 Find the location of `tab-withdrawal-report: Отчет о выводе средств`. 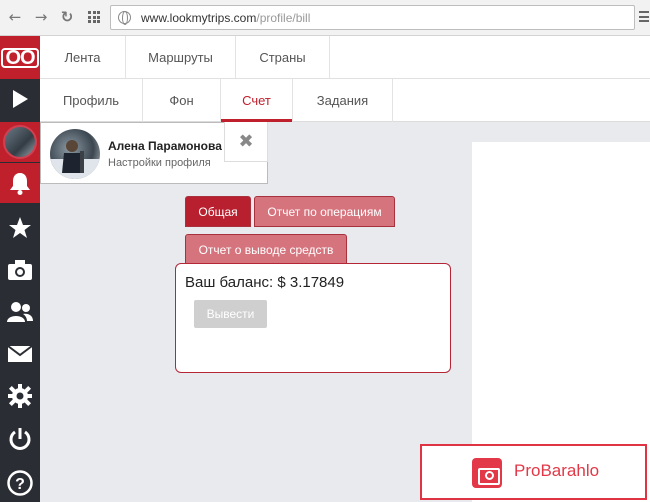

tab-withdrawal-report: Отчет о выводе средств is located at coordinates (266, 249).